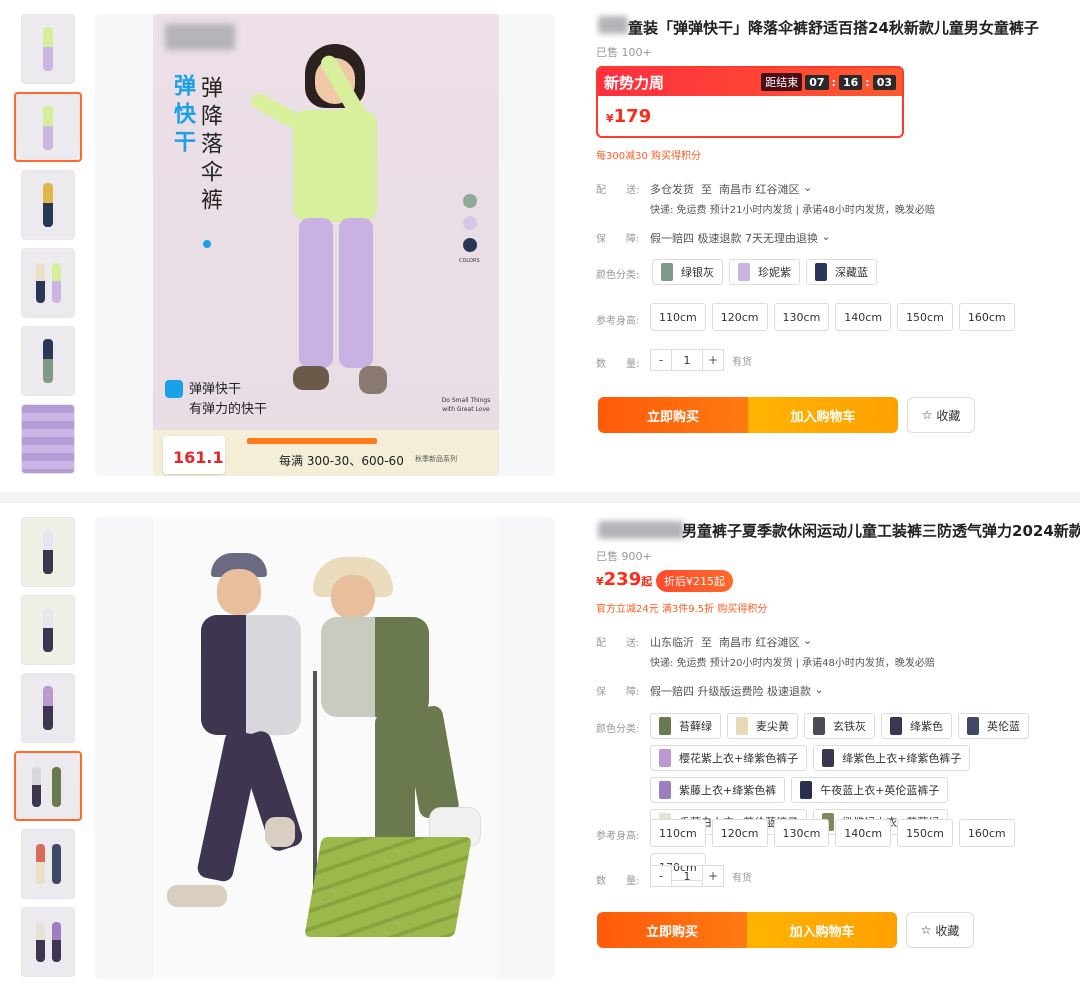  Describe the element at coordinates (762, 726) in the screenshot. I see `color-option: 麦尖黄` at that location.